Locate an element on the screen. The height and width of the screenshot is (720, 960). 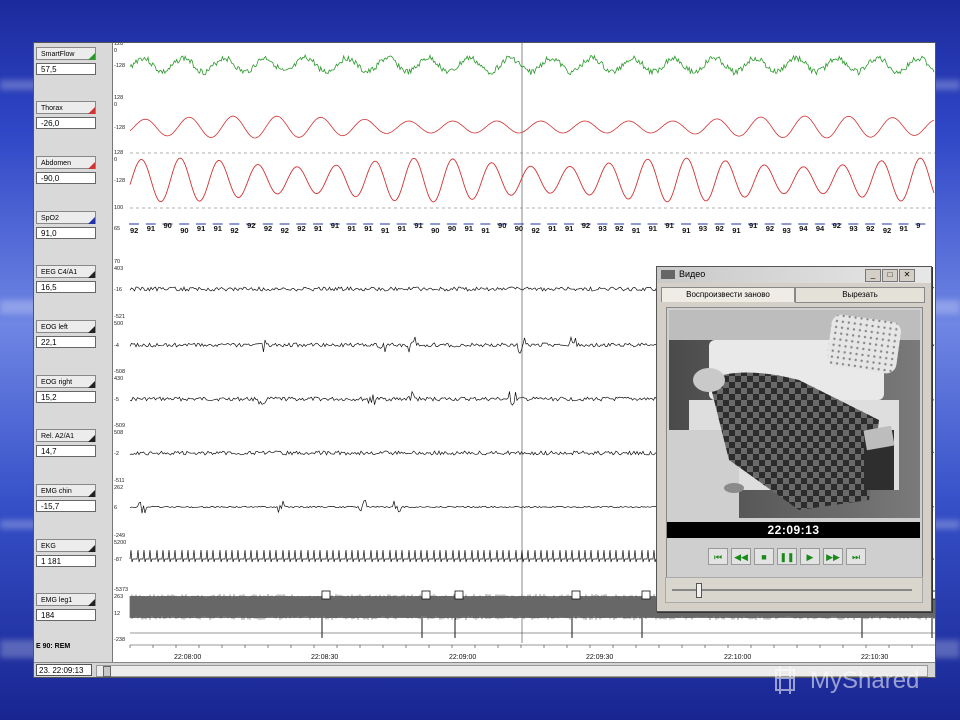
watermark: MyShared is located at coordinates (860, 680).